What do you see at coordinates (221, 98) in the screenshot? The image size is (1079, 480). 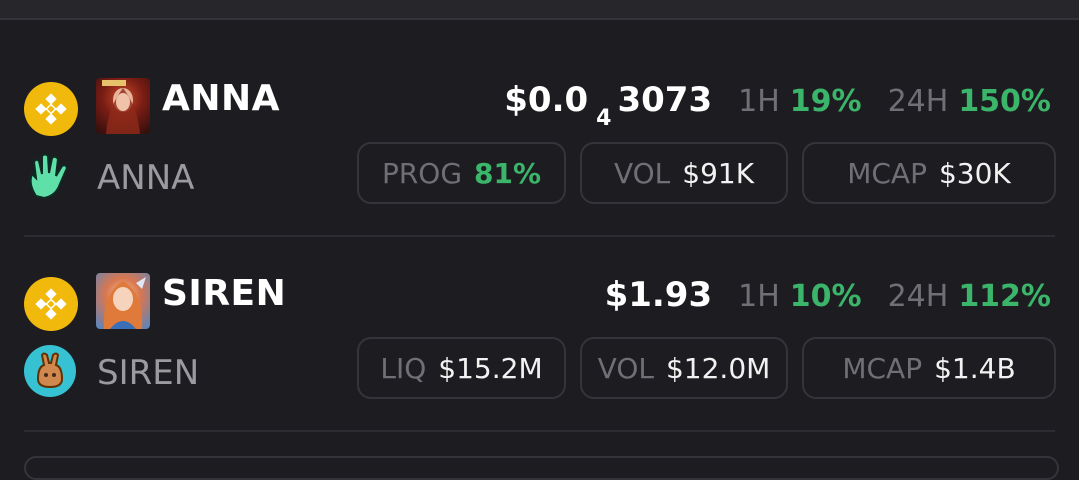 I see `token-ticker: ANNA` at bounding box center [221, 98].